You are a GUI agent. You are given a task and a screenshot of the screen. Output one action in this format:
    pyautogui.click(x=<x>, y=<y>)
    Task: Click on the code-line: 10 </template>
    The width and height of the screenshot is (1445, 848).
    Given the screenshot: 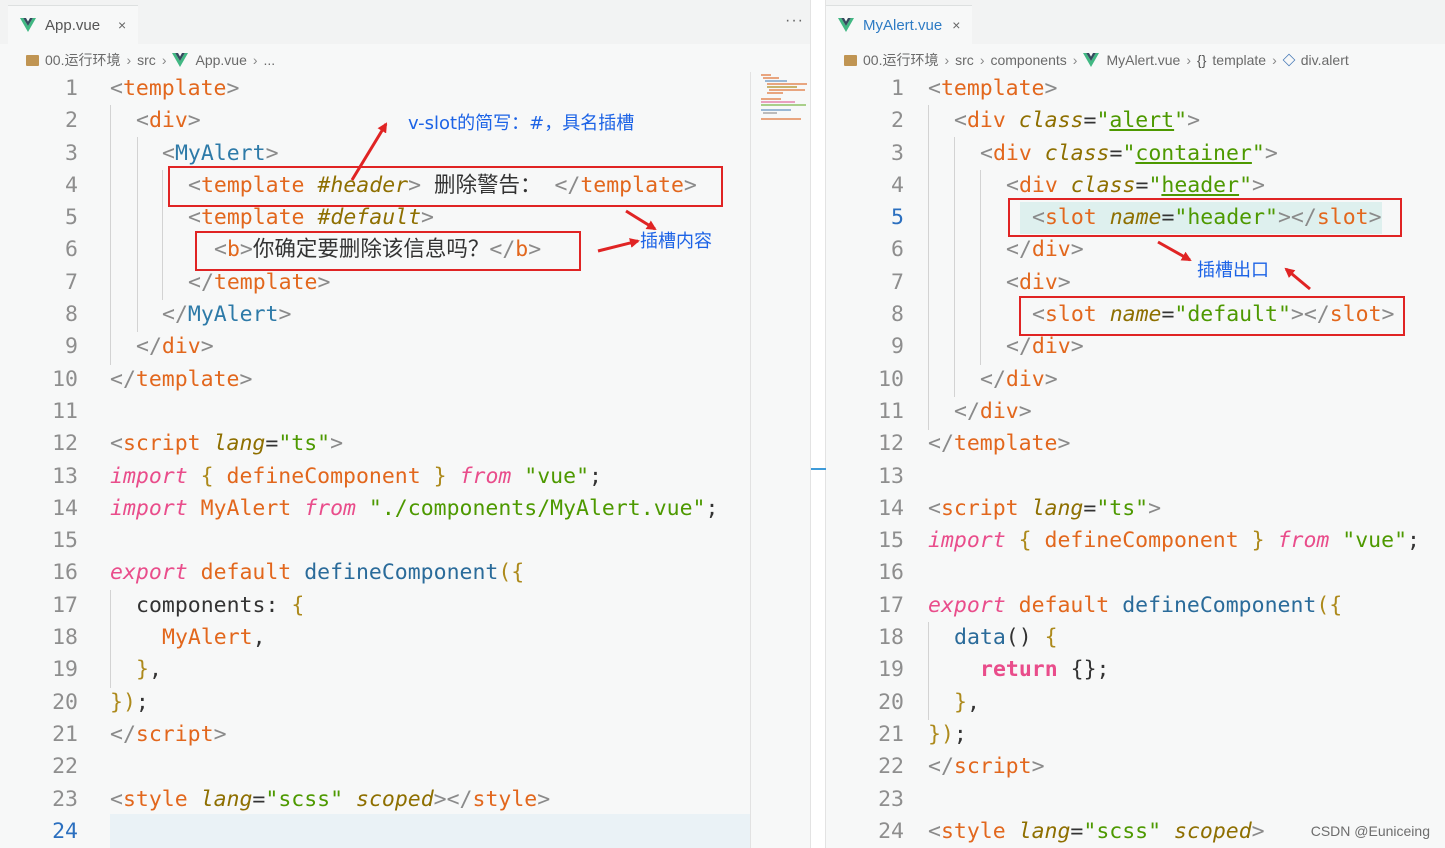 What is the action you would take?
    pyautogui.click(x=405, y=380)
    